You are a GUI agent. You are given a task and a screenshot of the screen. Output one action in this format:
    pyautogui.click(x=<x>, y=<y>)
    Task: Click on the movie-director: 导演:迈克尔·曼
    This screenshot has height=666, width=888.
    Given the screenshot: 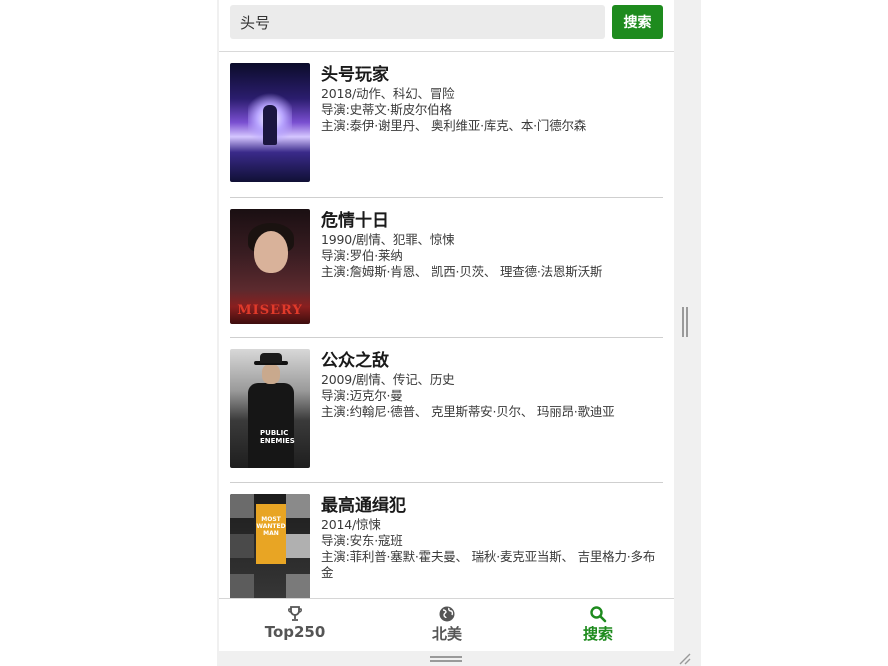 What is the action you would take?
    pyautogui.click(x=362, y=395)
    